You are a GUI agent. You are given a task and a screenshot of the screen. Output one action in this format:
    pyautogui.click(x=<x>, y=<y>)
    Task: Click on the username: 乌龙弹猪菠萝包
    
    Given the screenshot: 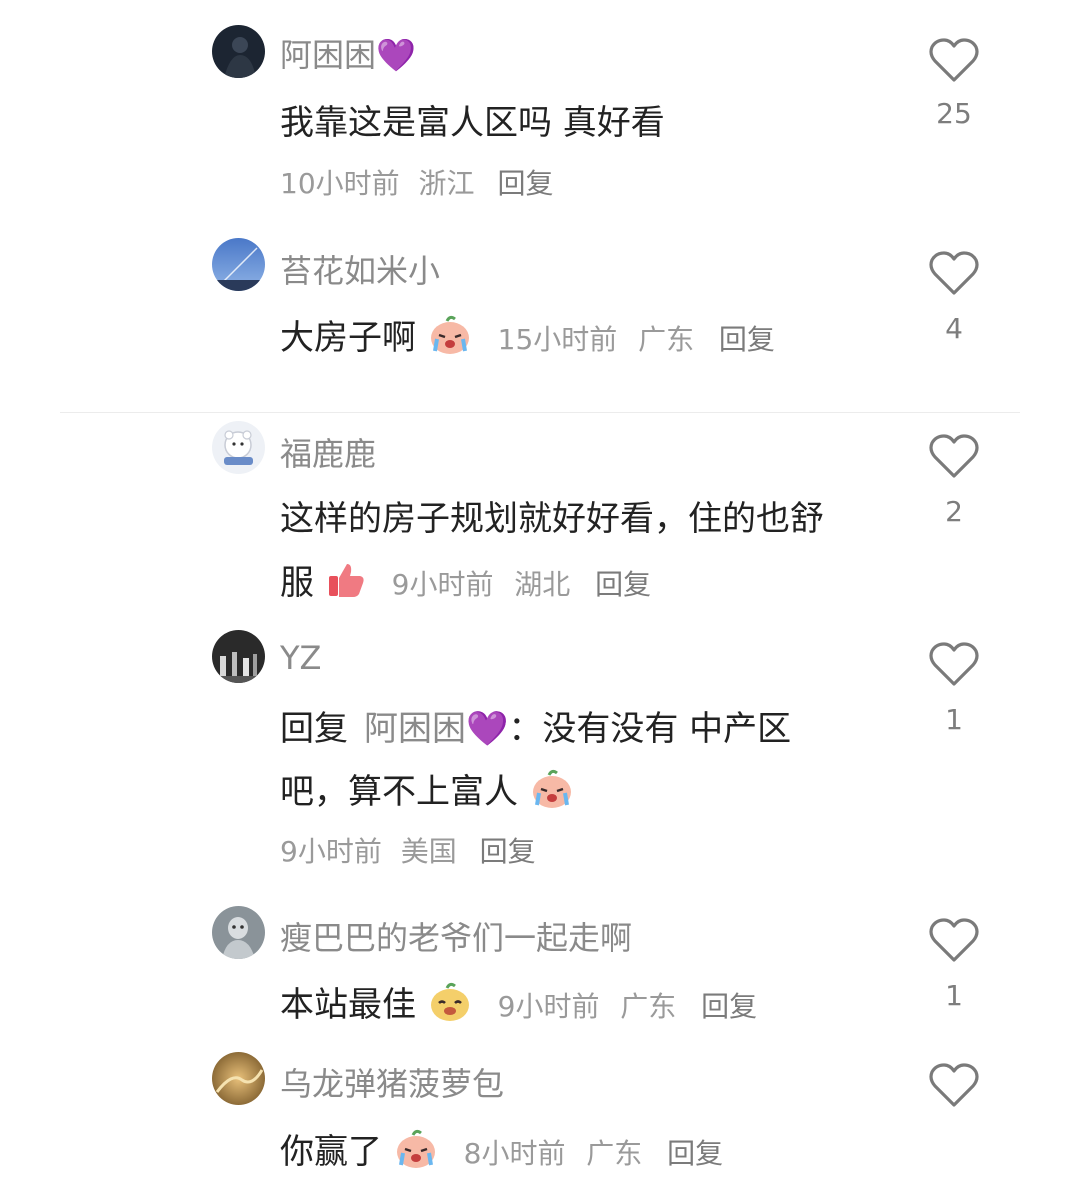 What is the action you would take?
    pyautogui.click(x=392, y=1082)
    